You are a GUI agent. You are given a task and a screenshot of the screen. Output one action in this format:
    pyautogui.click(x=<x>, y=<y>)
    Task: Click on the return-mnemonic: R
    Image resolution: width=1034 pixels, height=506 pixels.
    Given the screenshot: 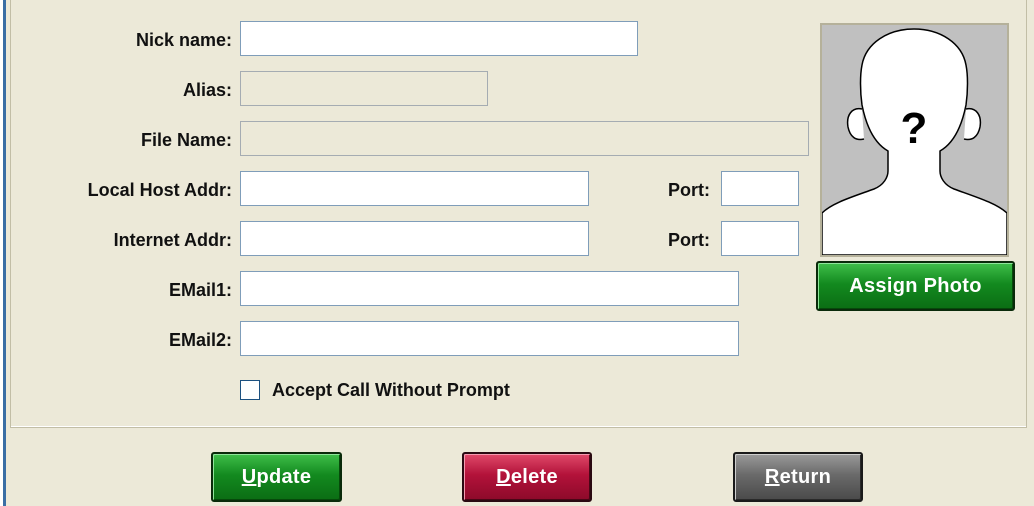 What is the action you would take?
    pyautogui.click(x=772, y=476)
    